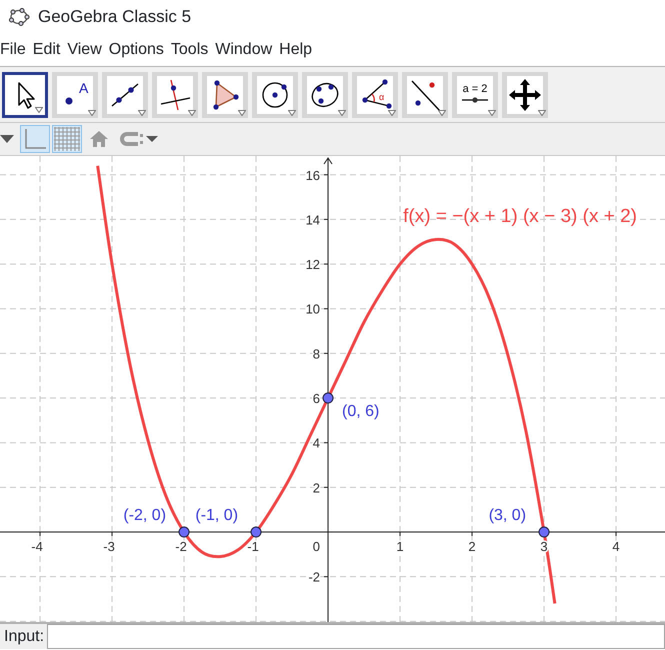 This screenshot has width=665, height=650. Describe the element at coordinates (316, 546) in the screenshot. I see `origin-label: 0` at that location.